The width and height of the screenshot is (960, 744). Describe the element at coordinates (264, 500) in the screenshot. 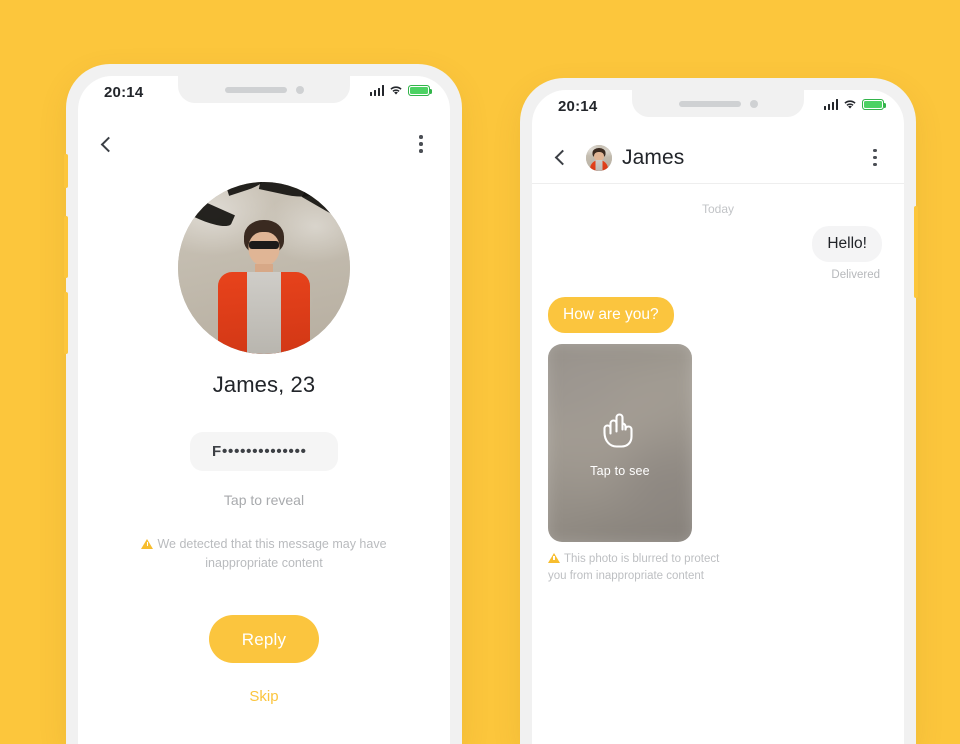

I see `tap-to-reveal-label: Tap to reveal` at that location.